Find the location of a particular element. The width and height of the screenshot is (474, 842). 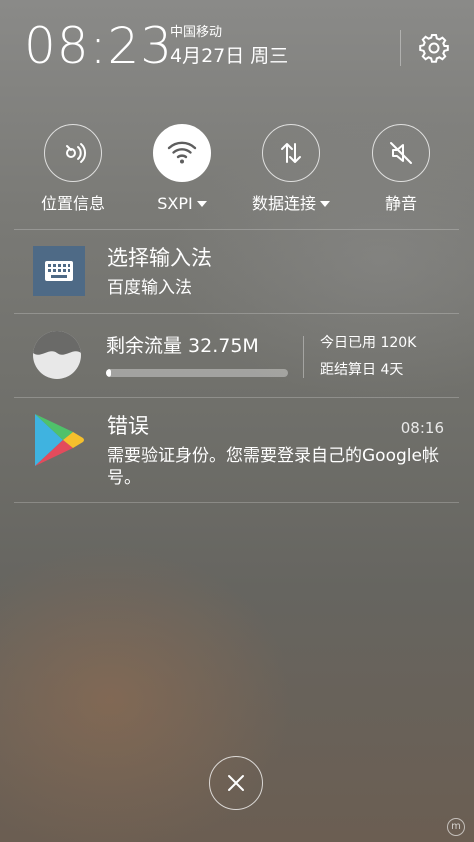

wifi-icon is located at coordinates (182, 152).